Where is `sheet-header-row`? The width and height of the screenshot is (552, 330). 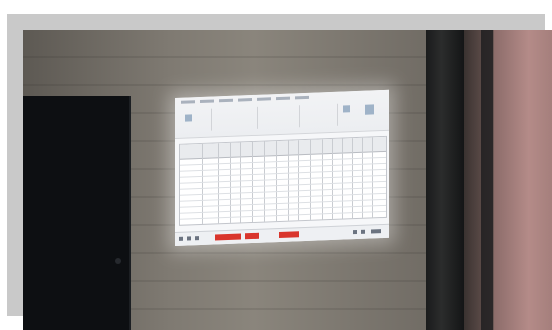
sheet-header-row is located at coordinates (283, 148).